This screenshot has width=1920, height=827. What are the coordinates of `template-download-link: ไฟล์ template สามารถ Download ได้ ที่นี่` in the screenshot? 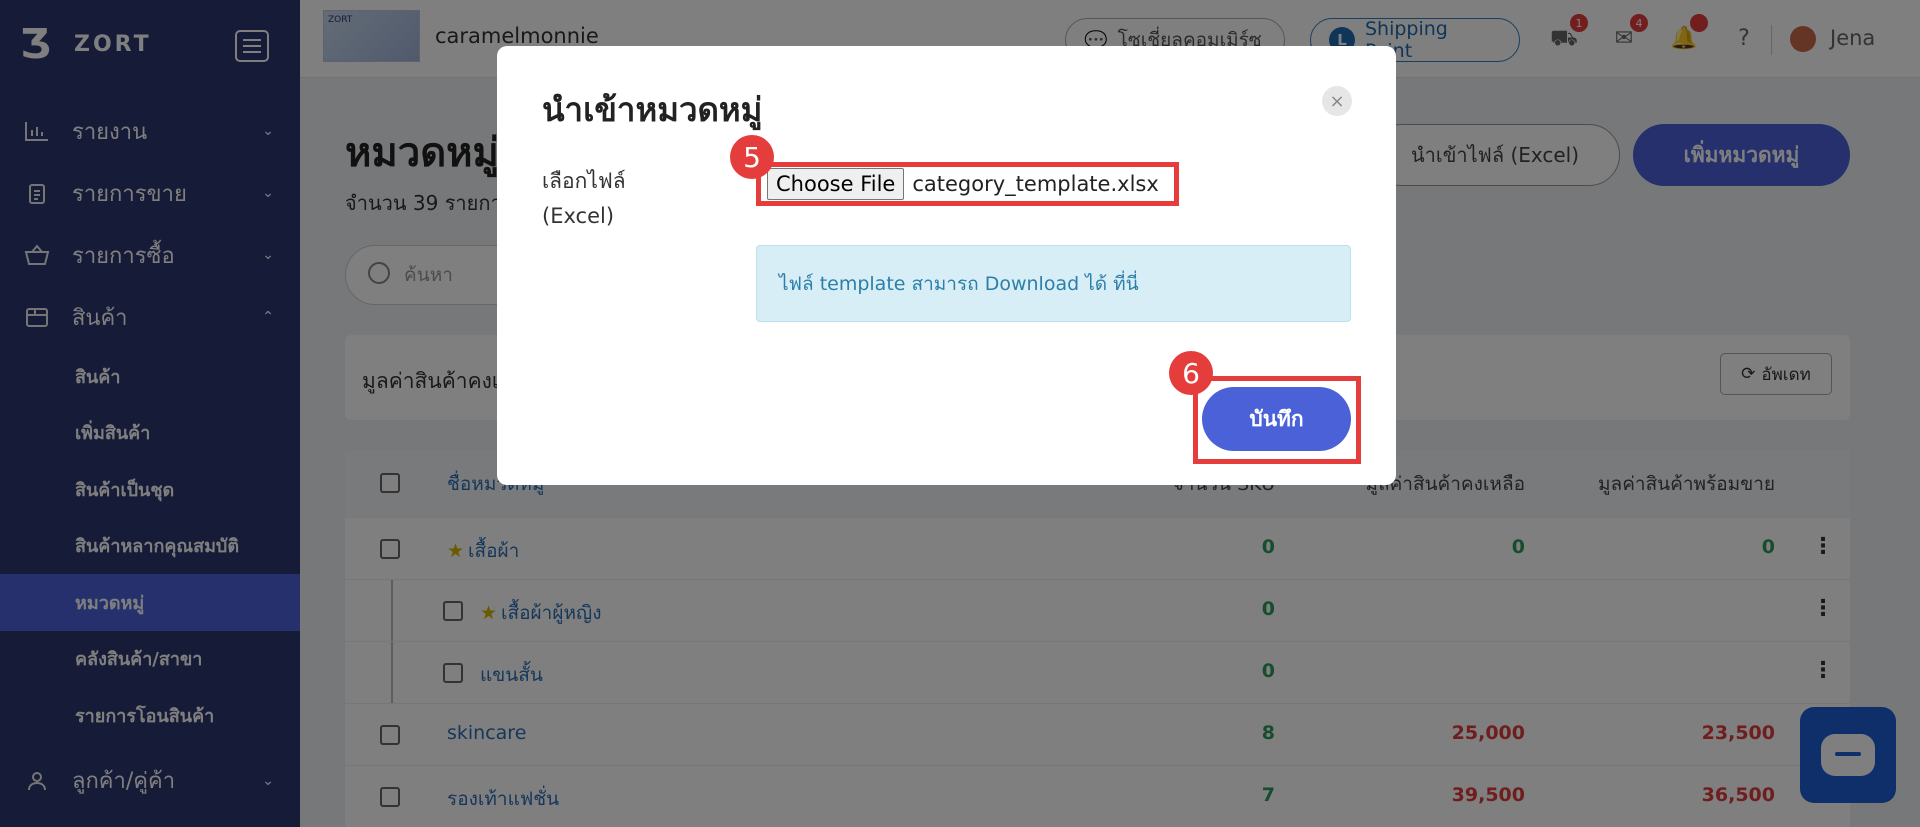 It's located at (959, 284).